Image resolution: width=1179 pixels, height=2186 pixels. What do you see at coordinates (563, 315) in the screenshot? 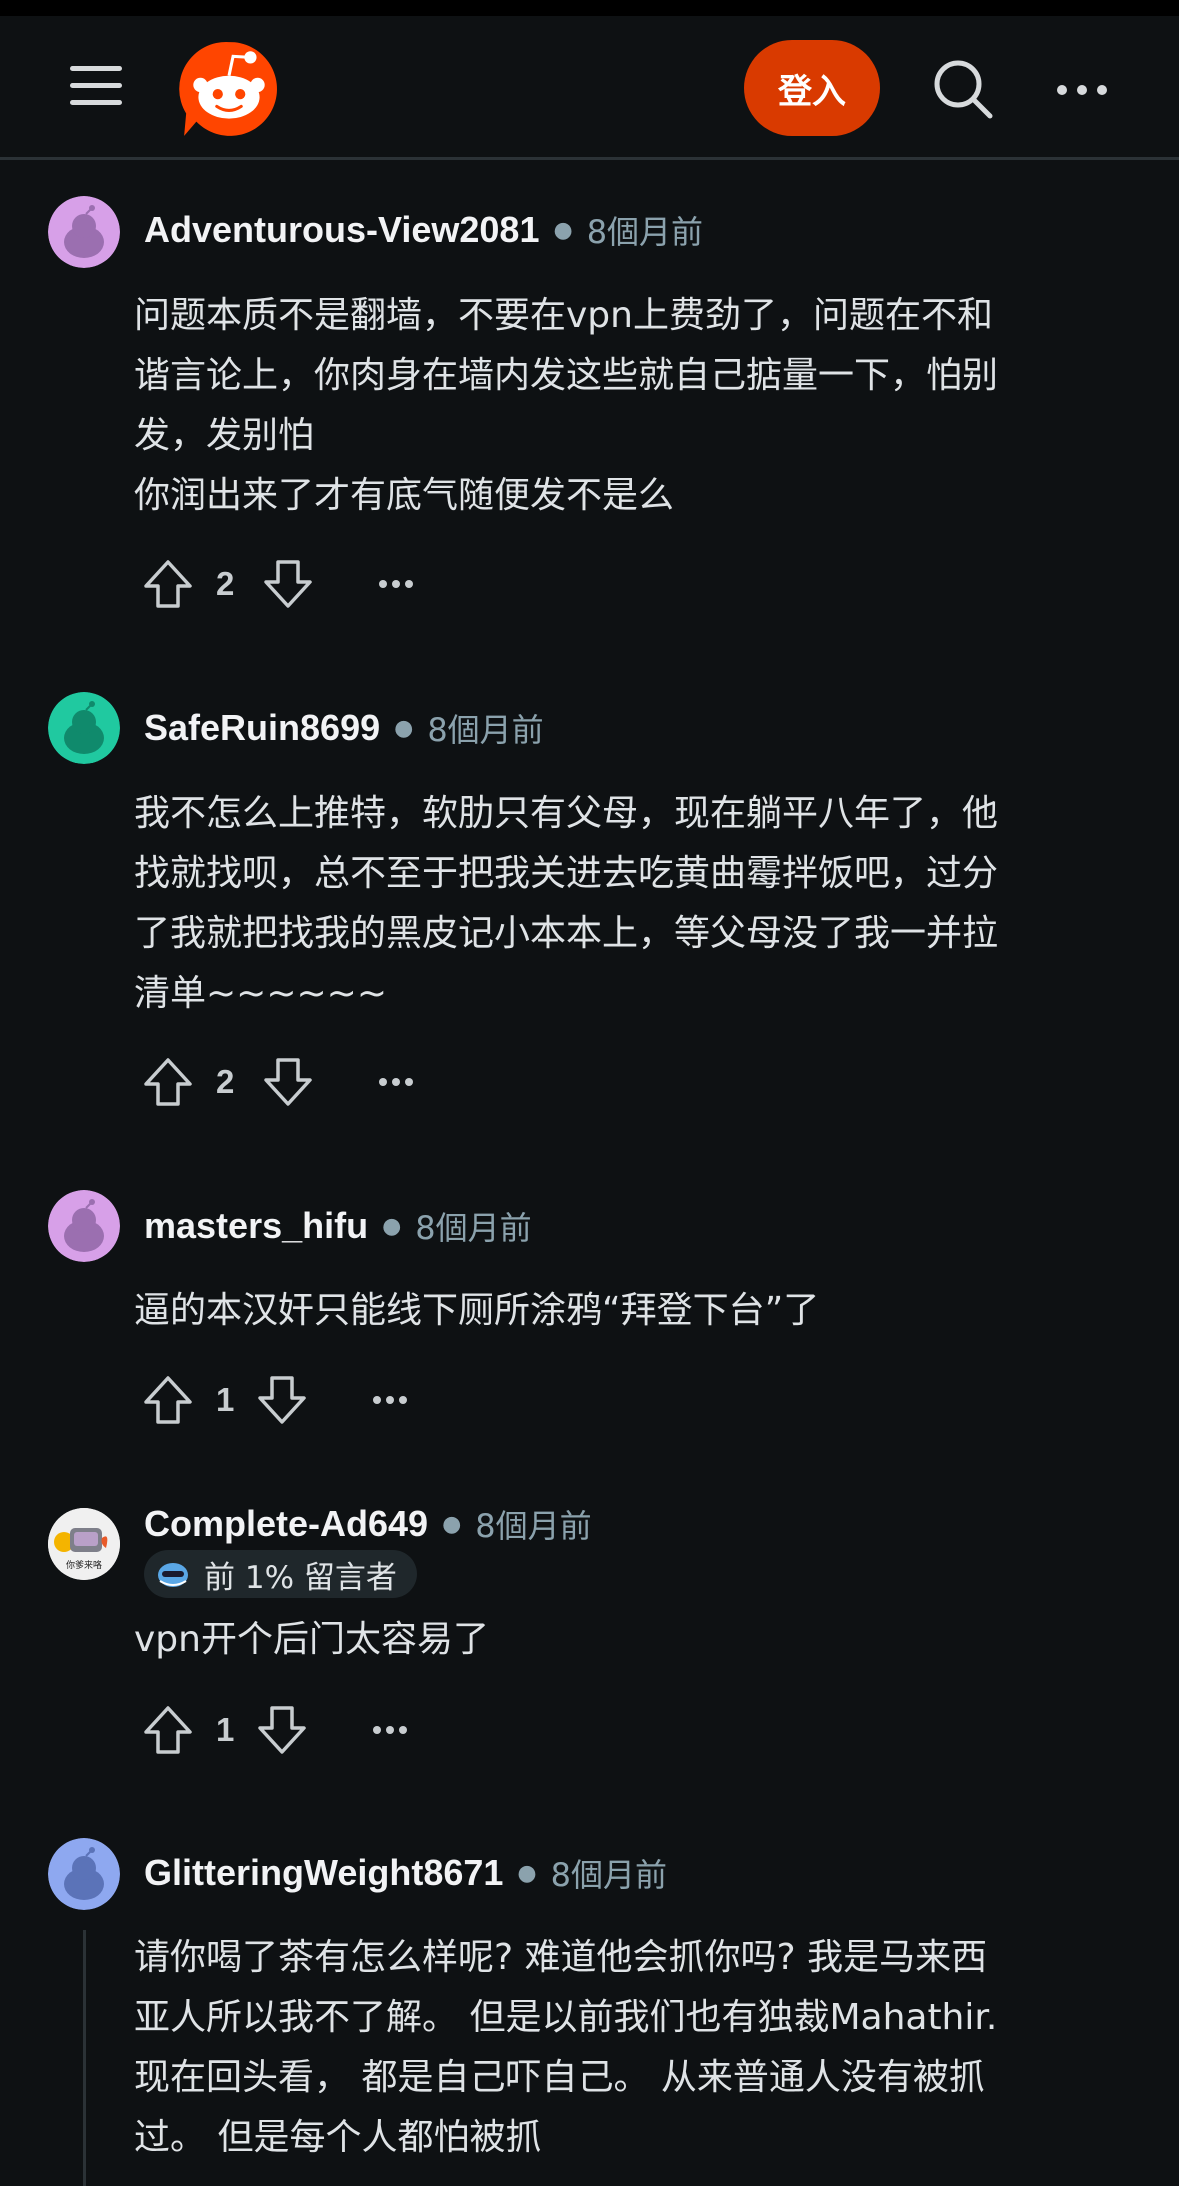
I see `comment-text-line: 问题本质不是翻墙，不要在vpn上费劲了，问题在不和` at bounding box center [563, 315].